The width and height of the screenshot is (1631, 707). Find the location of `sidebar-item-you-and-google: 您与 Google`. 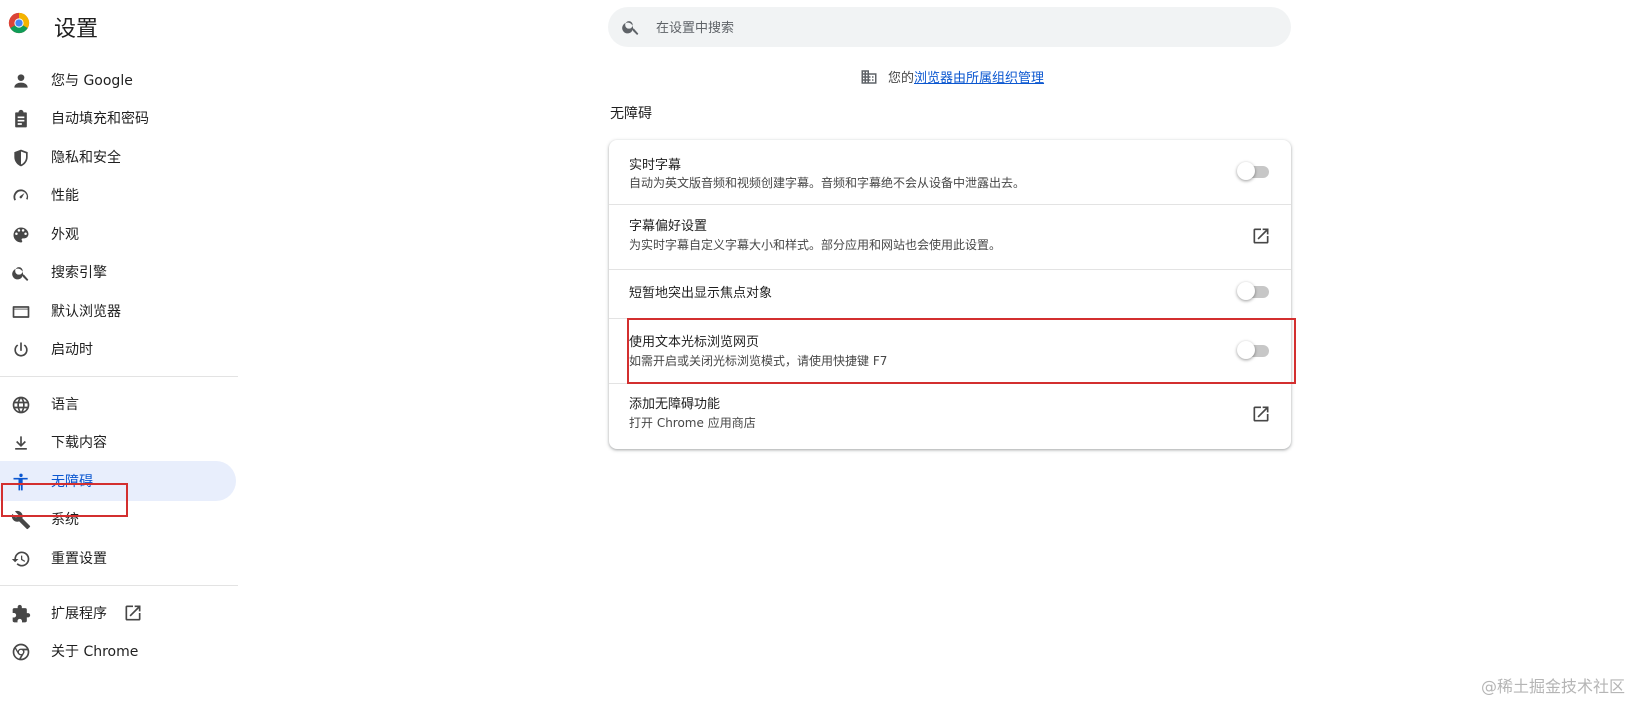

sidebar-item-you-and-google: 您与 Google is located at coordinates (118, 80).